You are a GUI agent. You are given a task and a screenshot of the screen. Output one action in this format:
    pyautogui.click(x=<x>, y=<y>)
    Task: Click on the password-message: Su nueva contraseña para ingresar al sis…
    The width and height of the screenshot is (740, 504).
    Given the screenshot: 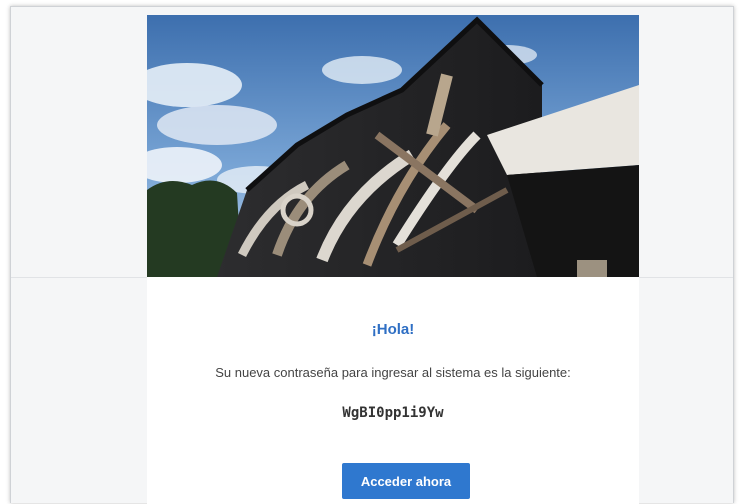 What is the action you would take?
    pyautogui.click(x=393, y=372)
    